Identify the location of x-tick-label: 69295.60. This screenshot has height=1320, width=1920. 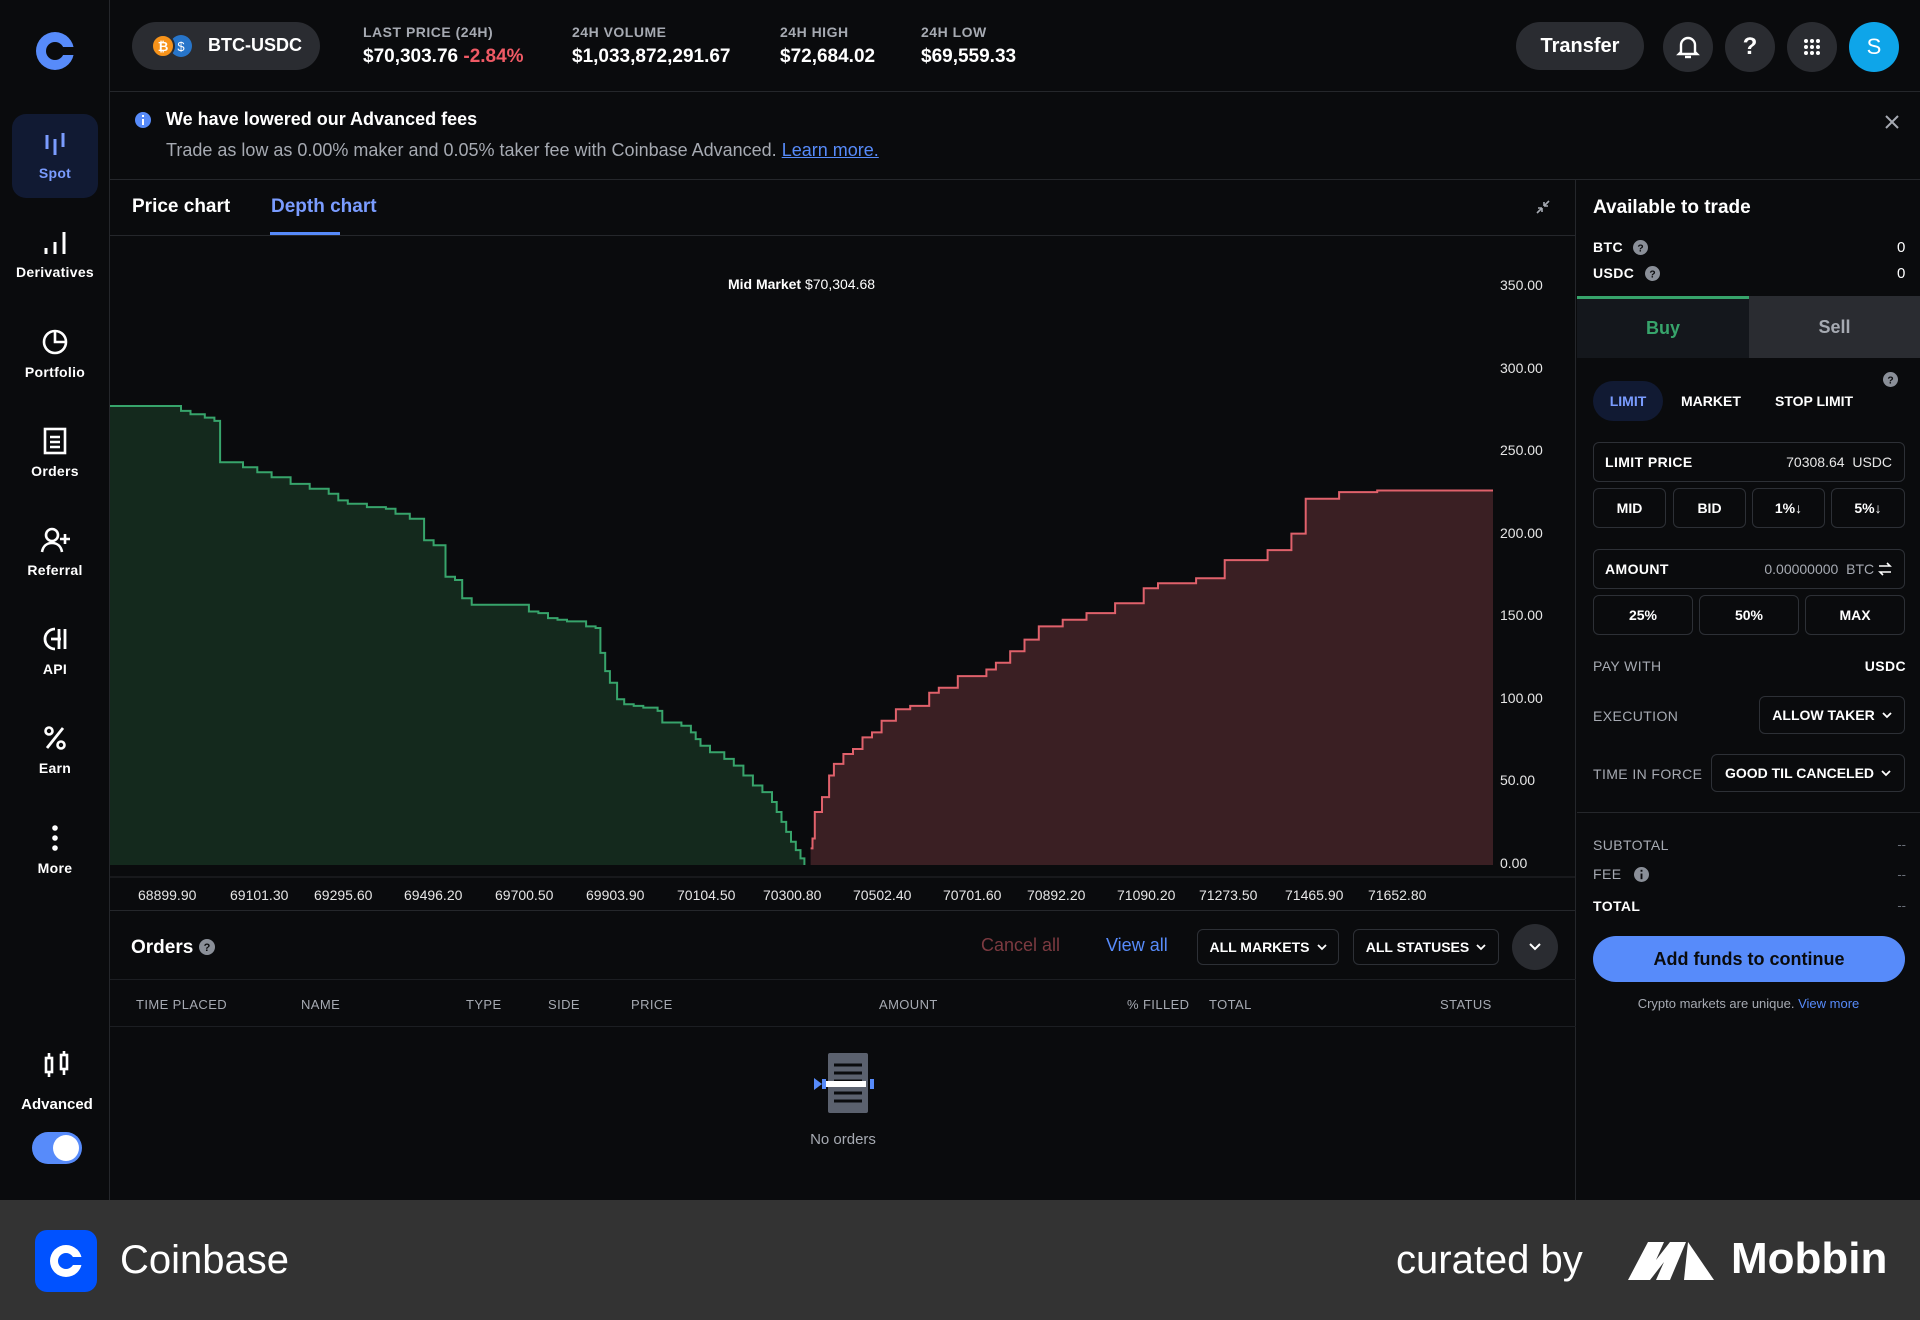
(343, 895).